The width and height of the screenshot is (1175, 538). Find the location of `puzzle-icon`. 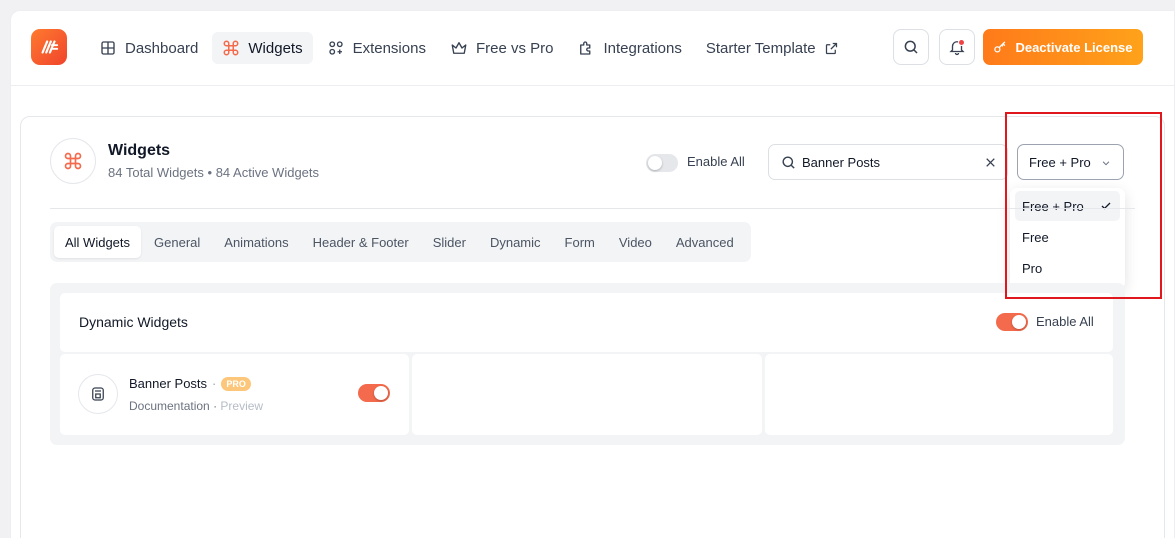

puzzle-icon is located at coordinates (586, 48).